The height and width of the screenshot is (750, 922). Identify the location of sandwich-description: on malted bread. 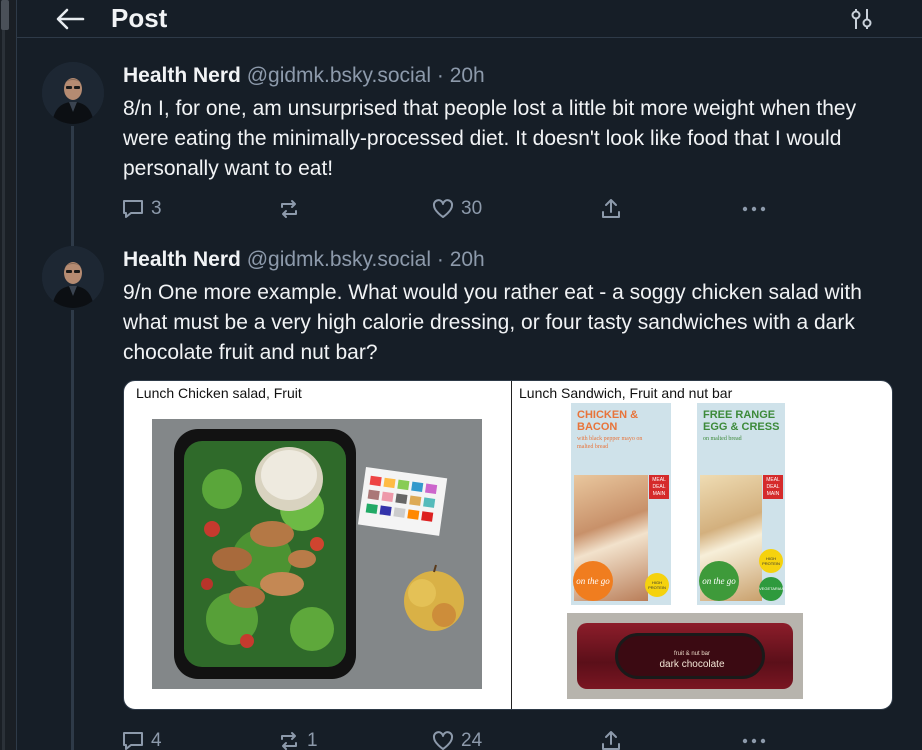
(722, 439).